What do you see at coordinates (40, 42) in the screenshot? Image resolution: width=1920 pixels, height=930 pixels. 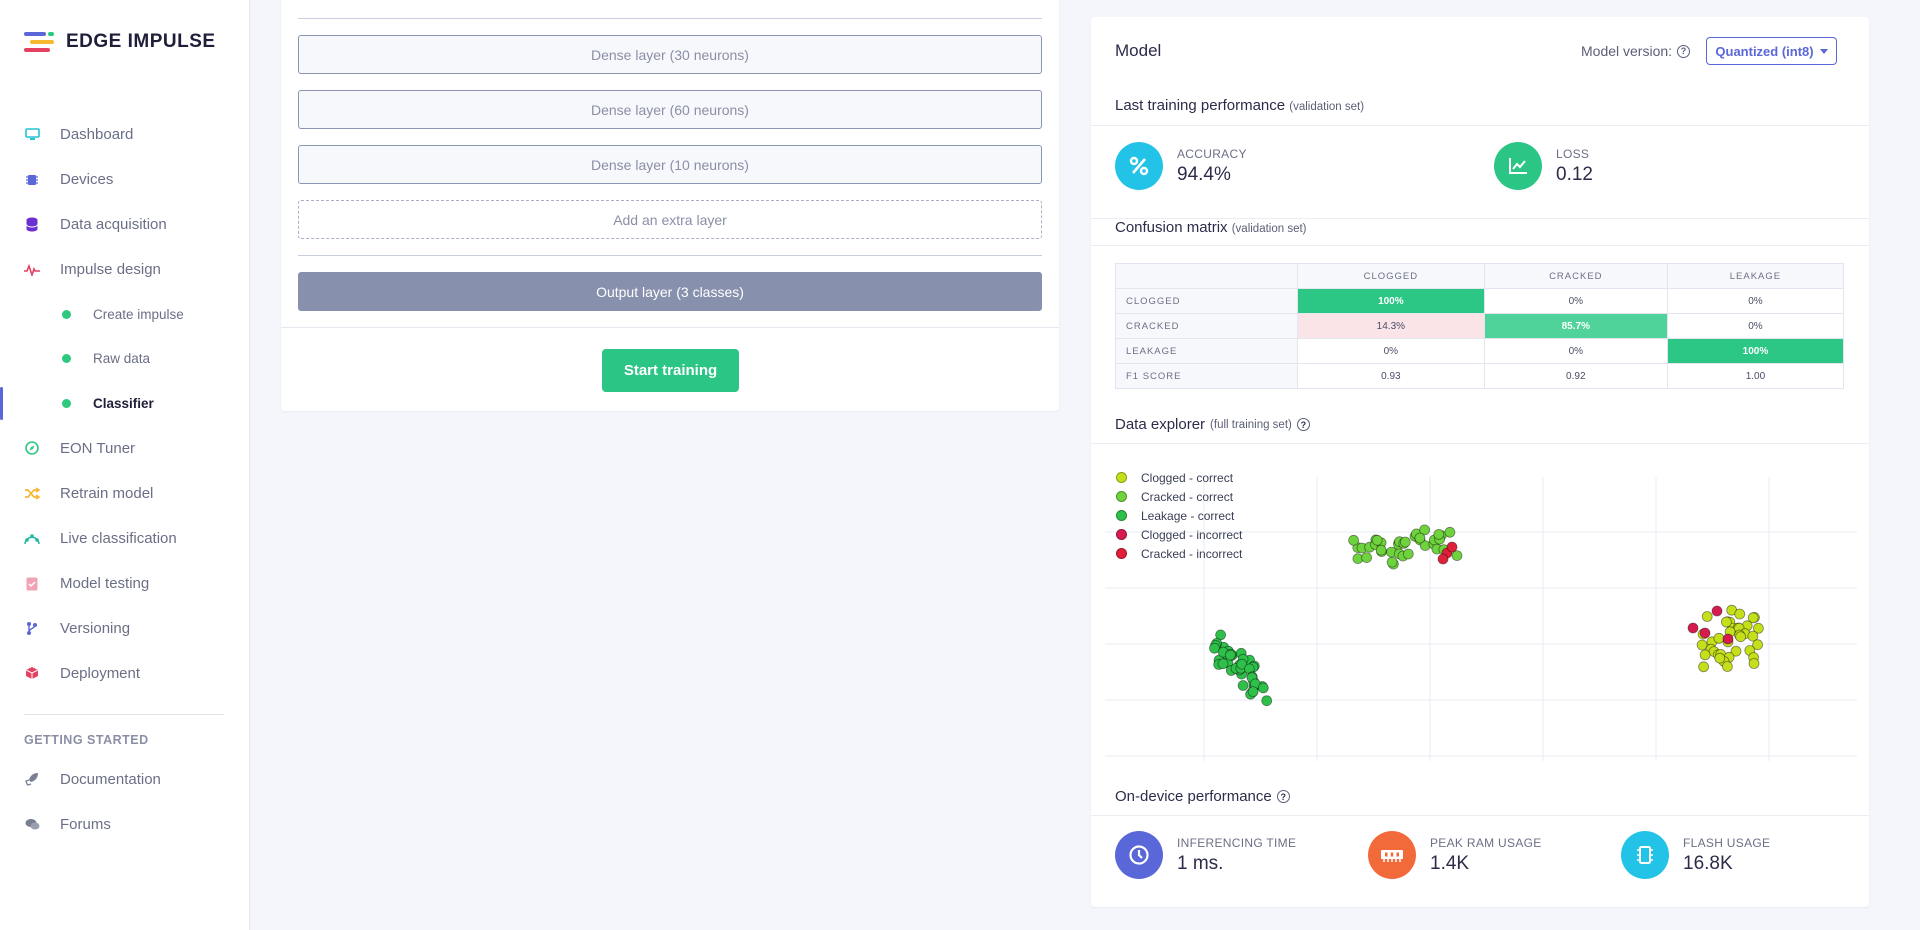 I see `edge-impulse-logo-icon` at bounding box center [40, 42].